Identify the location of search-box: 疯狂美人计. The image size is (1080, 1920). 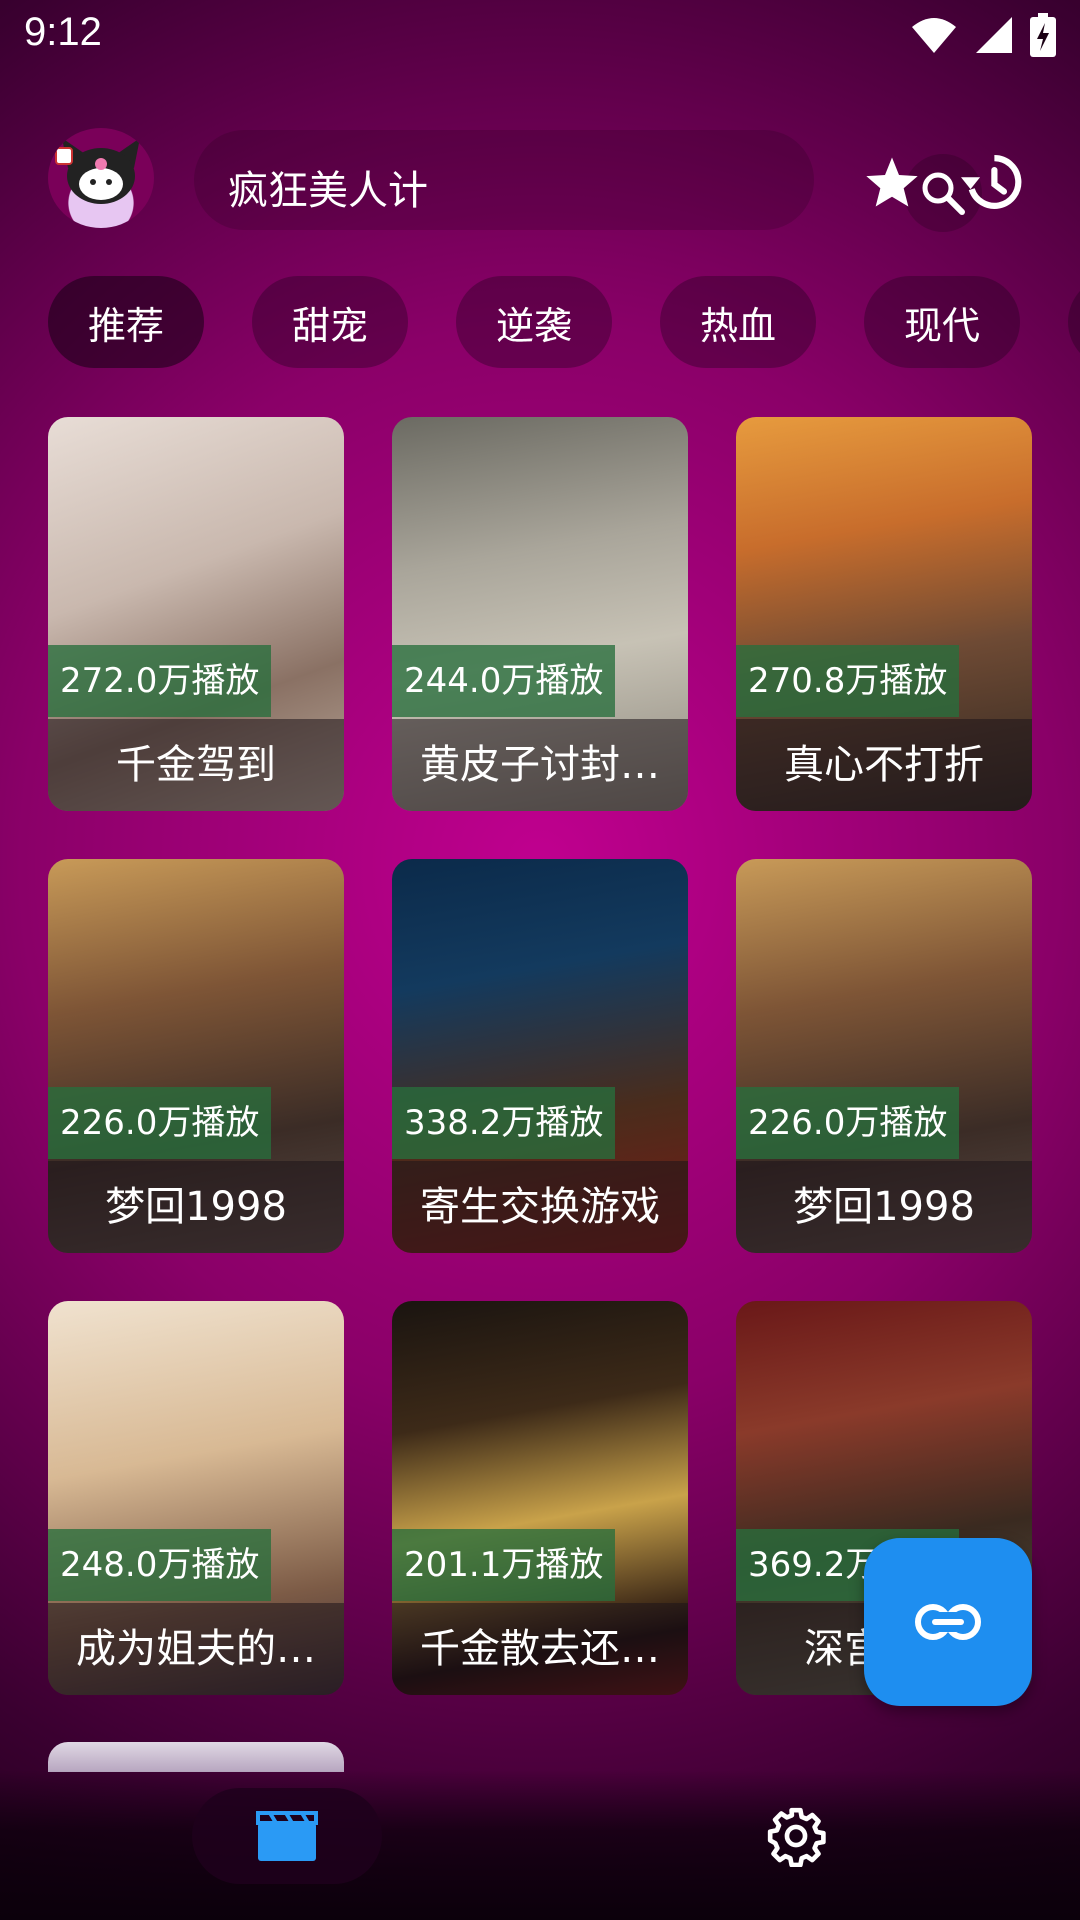
(588, 181).